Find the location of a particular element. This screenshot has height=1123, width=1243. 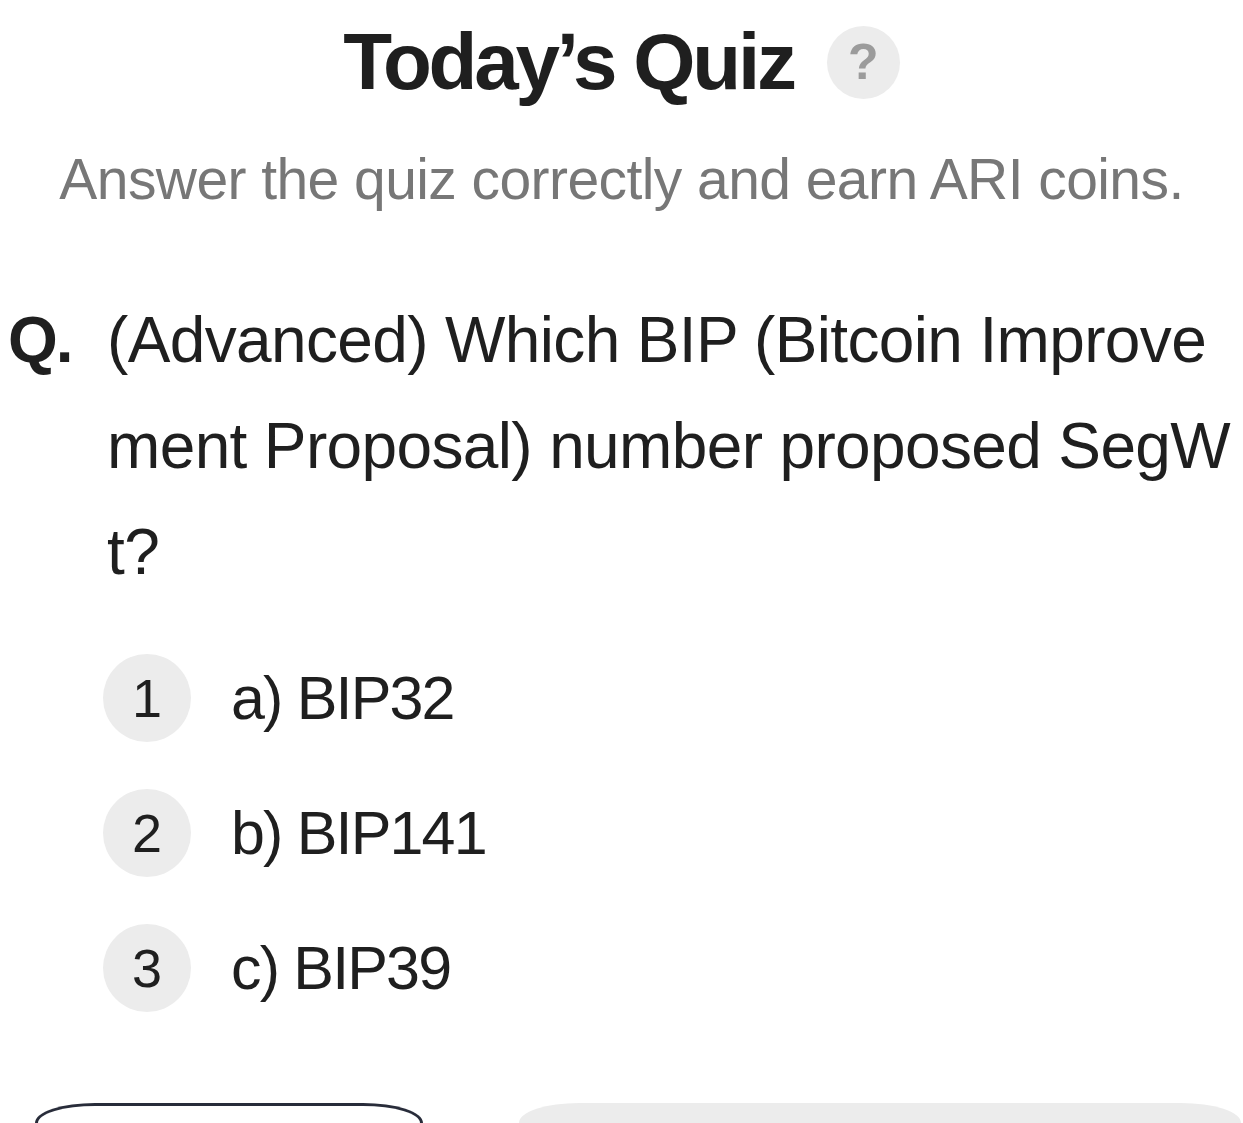

quiz-subtitle: Answer the quiz correctly and earn ARI coins. is located at coordinates (621, 179).